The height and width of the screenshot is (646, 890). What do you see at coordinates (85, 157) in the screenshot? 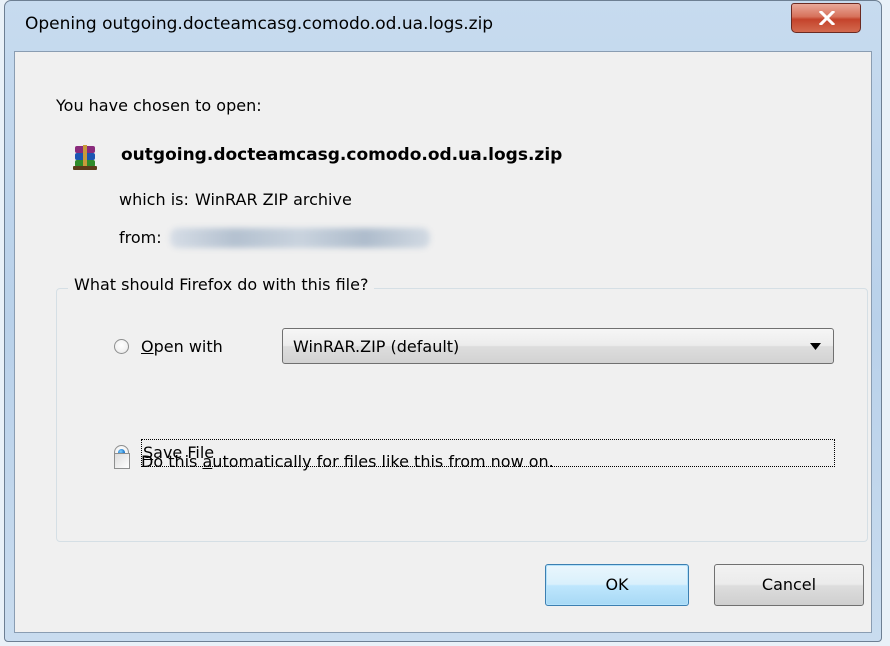
I see `winrar-archive-icon` at bounding box center [85, 157].